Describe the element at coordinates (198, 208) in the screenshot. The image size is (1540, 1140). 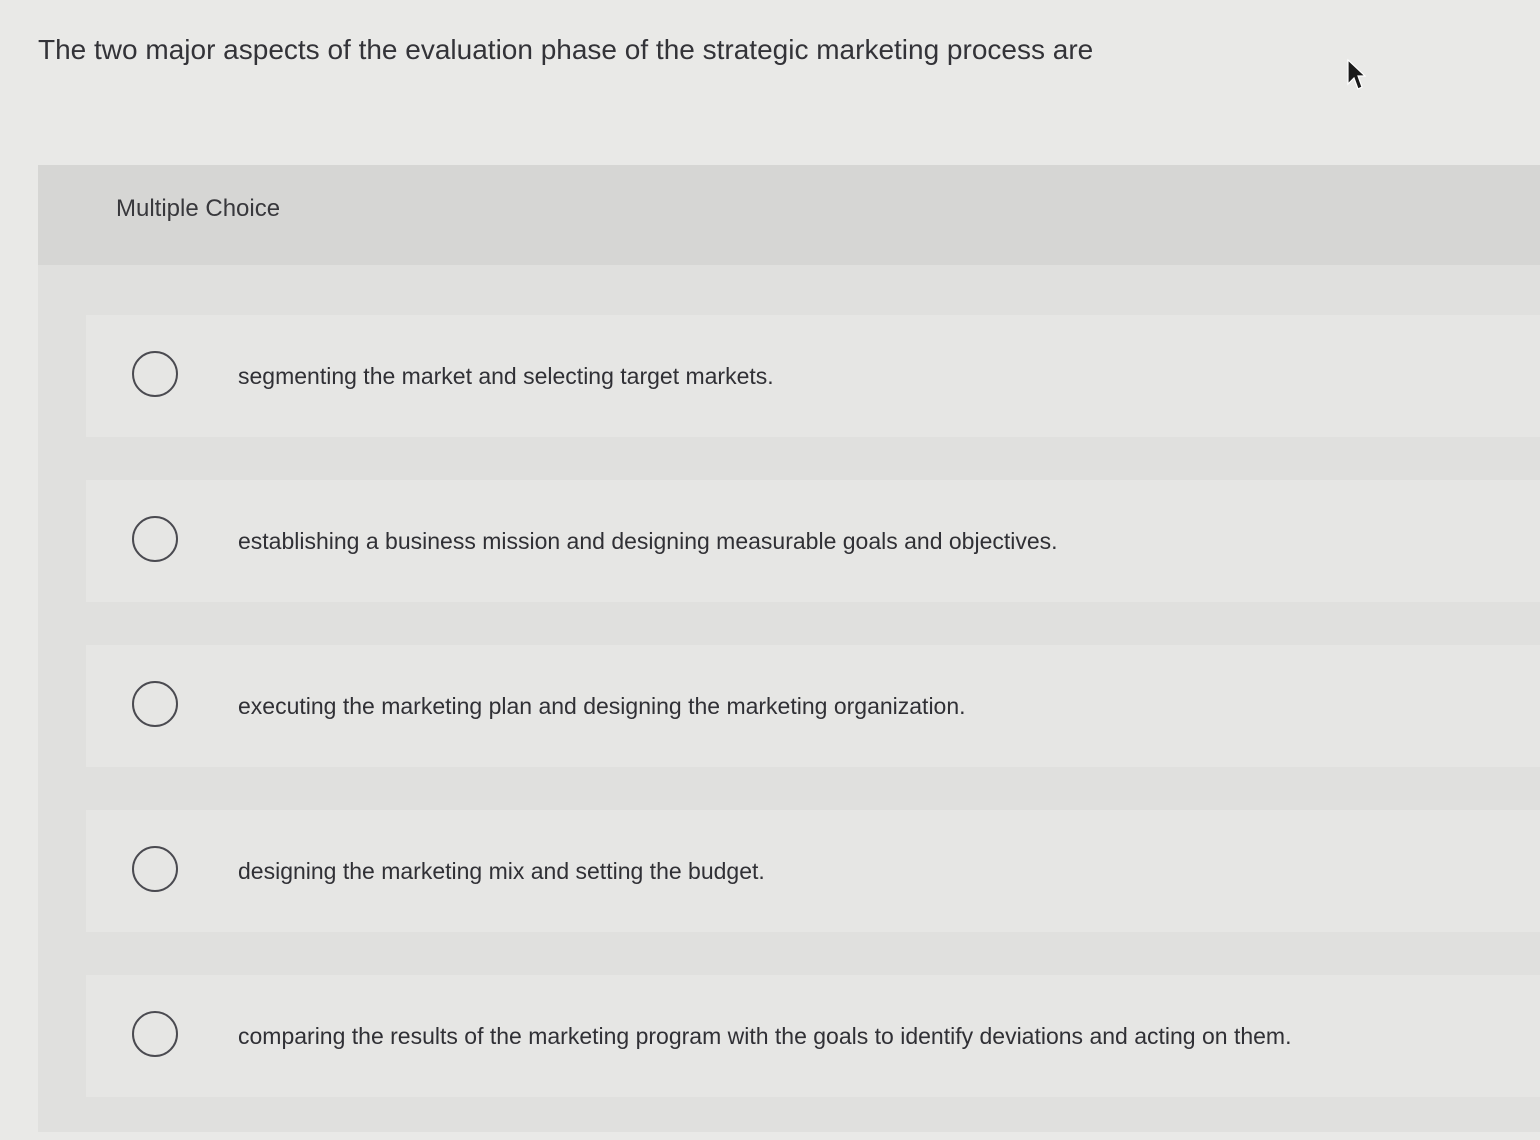
I see `question-type-label: Multiple Choice` at that location.